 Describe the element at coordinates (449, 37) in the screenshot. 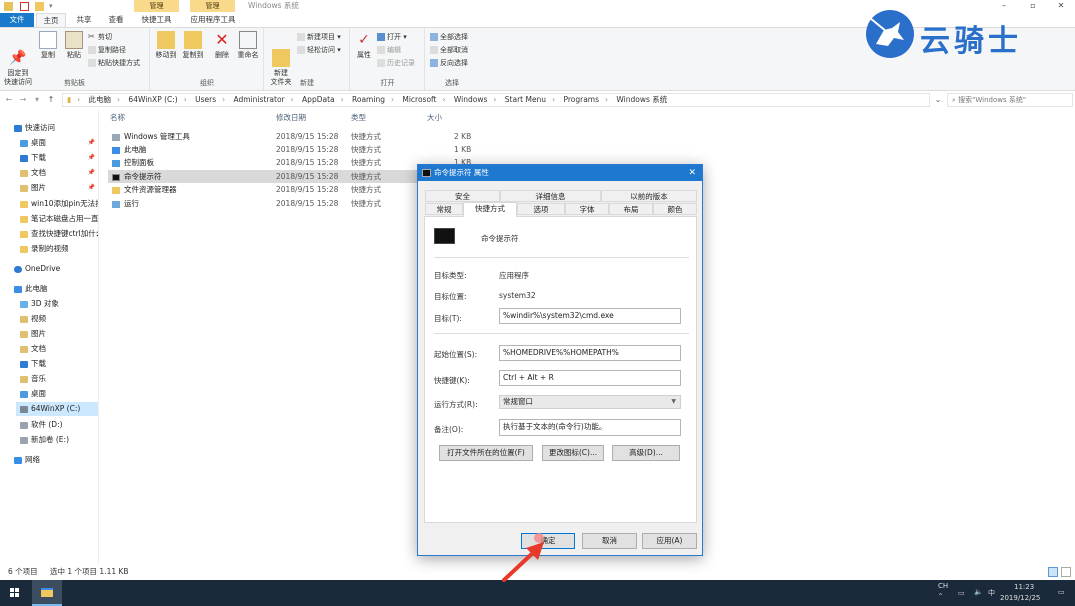

I see `select-all-button: 全部选择` at that location.